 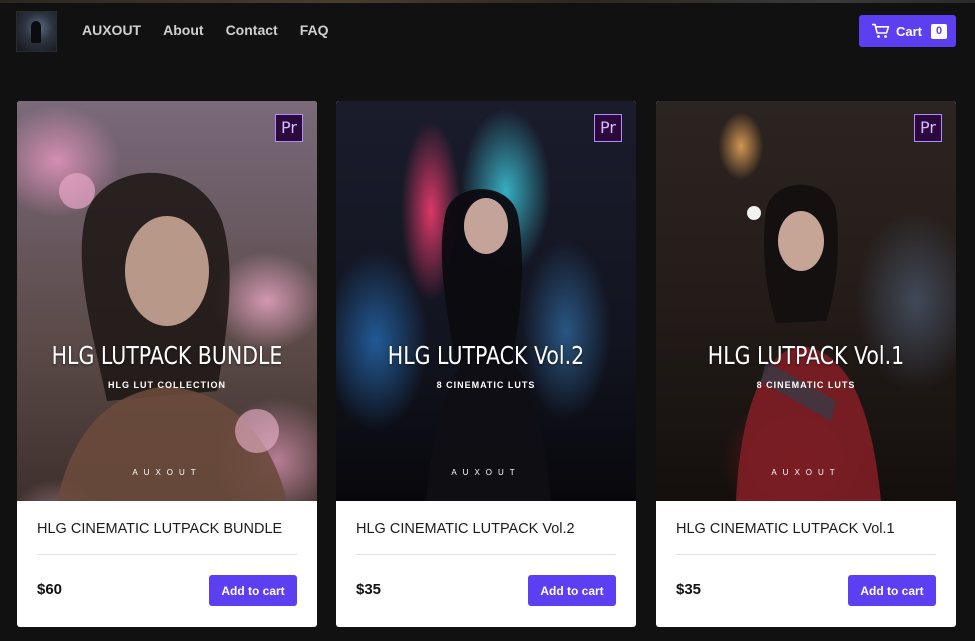 I want to click on product-title: HLG CINEMATIC LUTPACK Vol.2, so click(x=486, y=529).